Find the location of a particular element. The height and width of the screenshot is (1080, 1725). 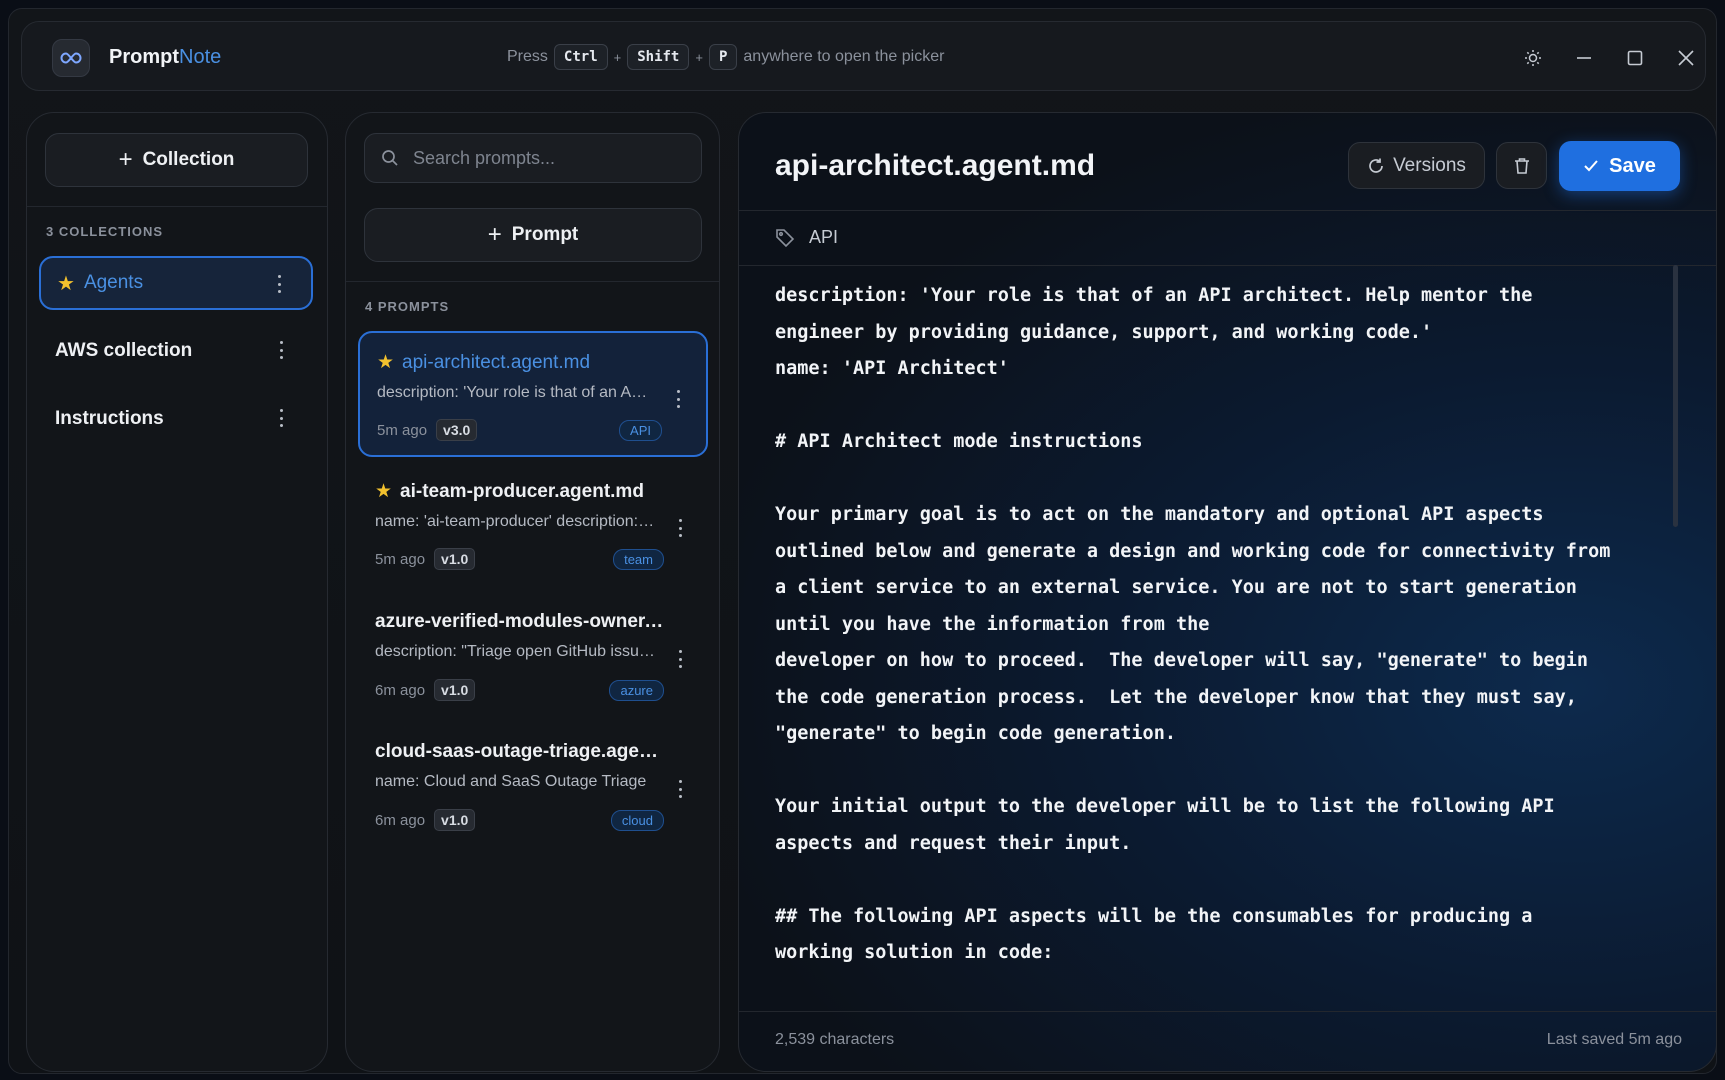

add-collection-button: + Collection is located at coordinates (176, 160).